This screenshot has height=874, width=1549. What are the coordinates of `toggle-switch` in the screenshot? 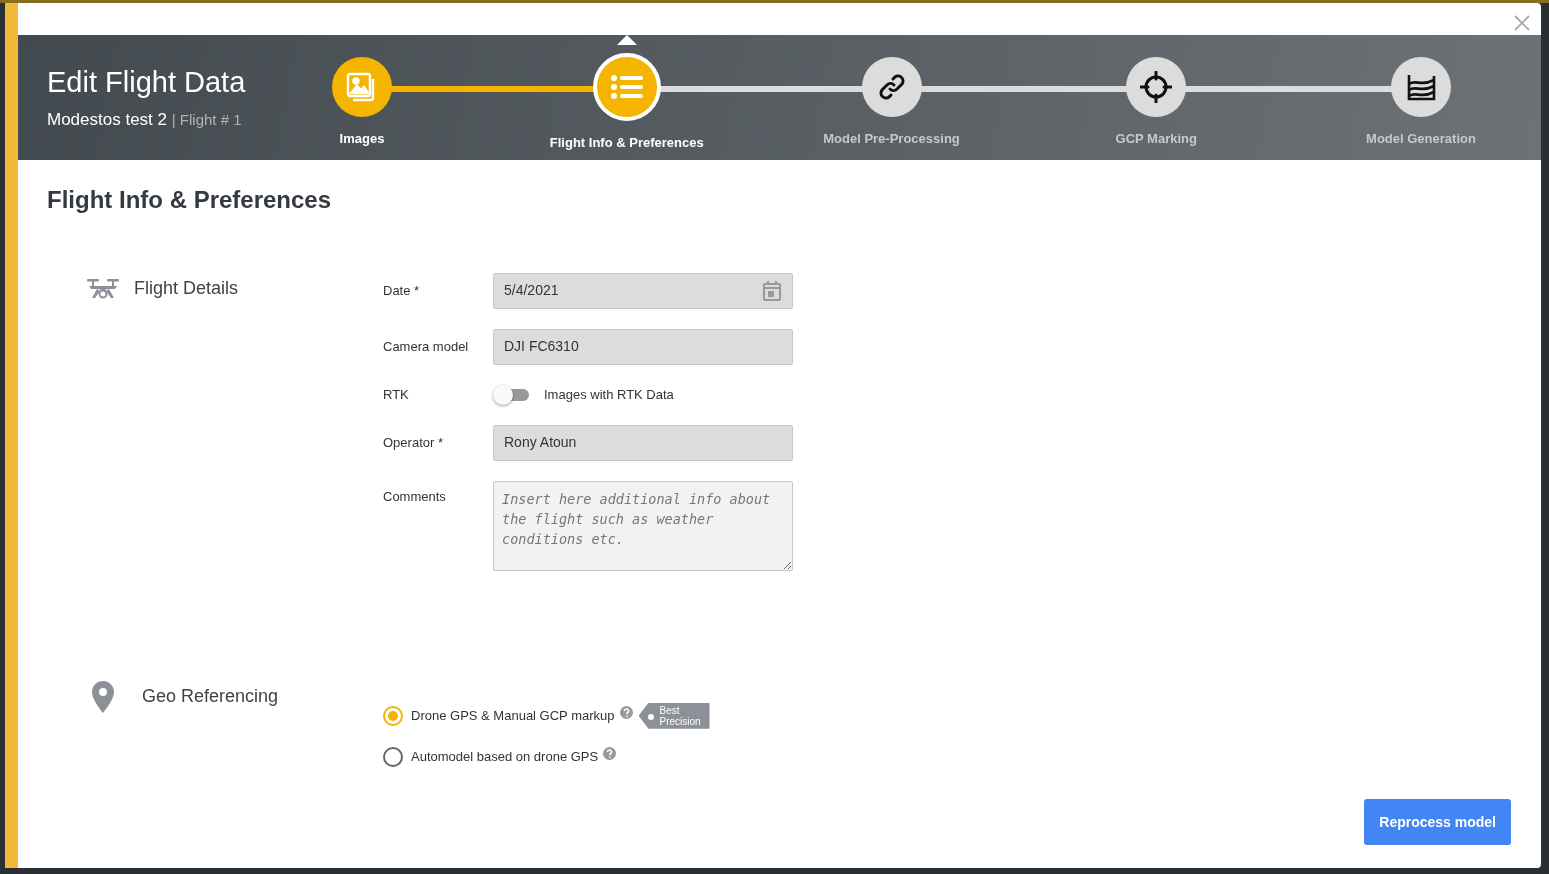 It's located at (511, 394).